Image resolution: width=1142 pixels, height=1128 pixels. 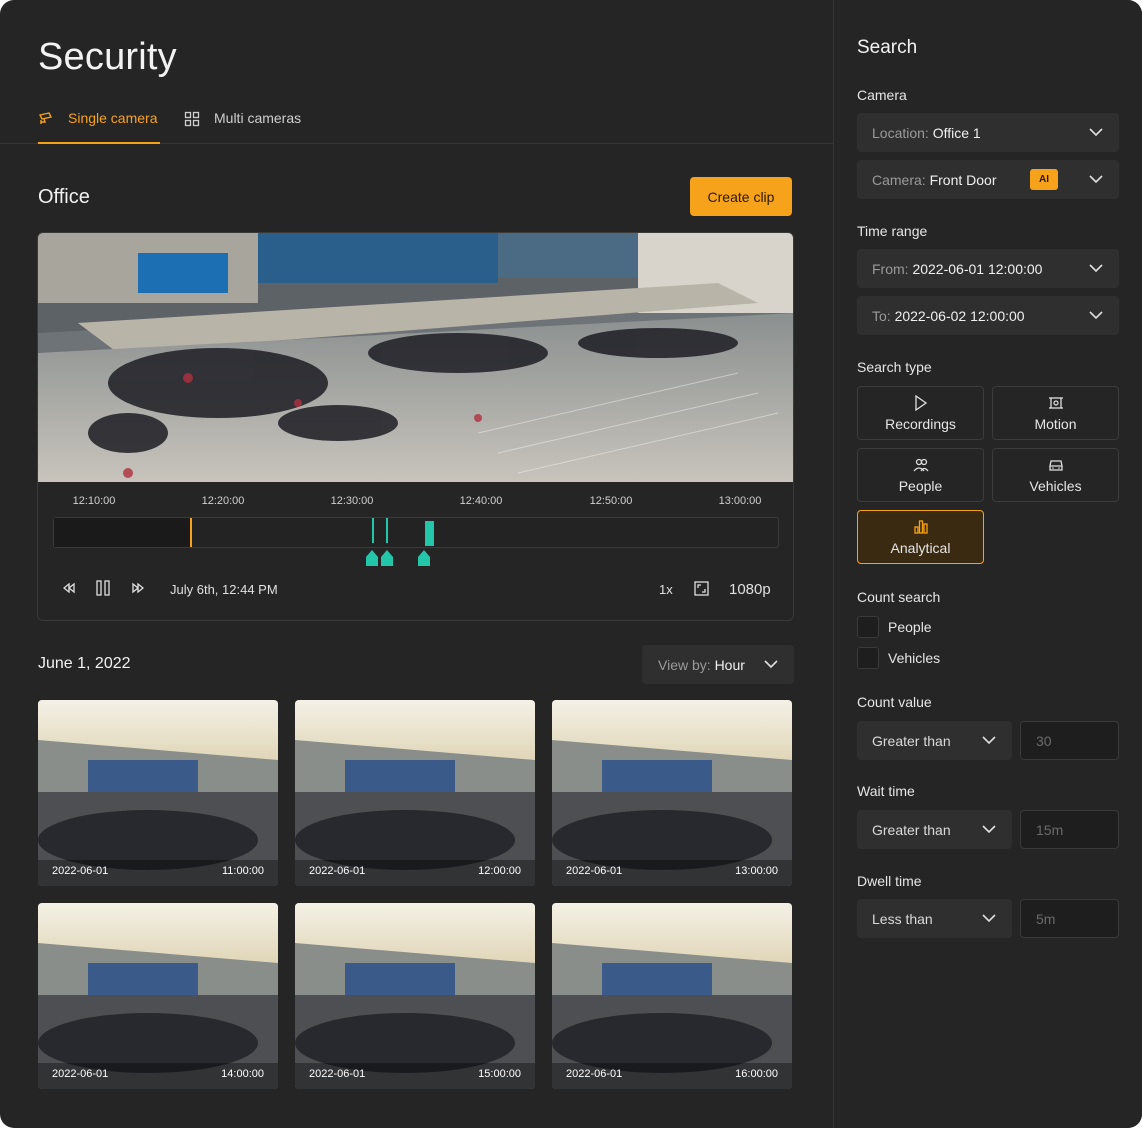 I want to click on rewind-icon, so click(x=69, y=588).